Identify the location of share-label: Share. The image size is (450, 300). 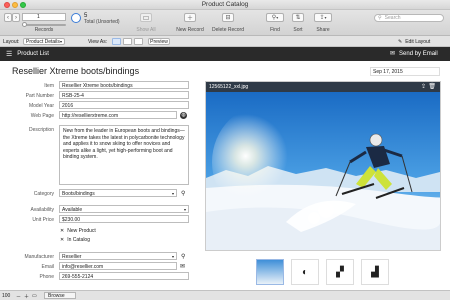
(323, 30).